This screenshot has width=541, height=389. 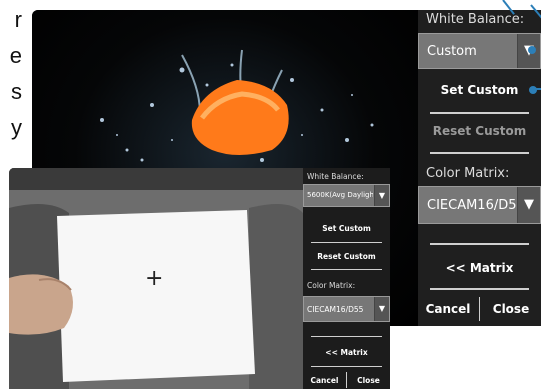 I want to click on text-fragment: s, so click(x=16, y=91).